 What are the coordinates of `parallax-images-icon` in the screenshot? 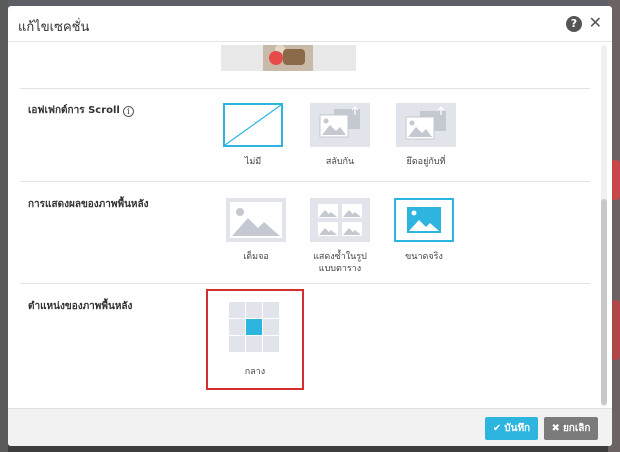 It's located at (340, 125).